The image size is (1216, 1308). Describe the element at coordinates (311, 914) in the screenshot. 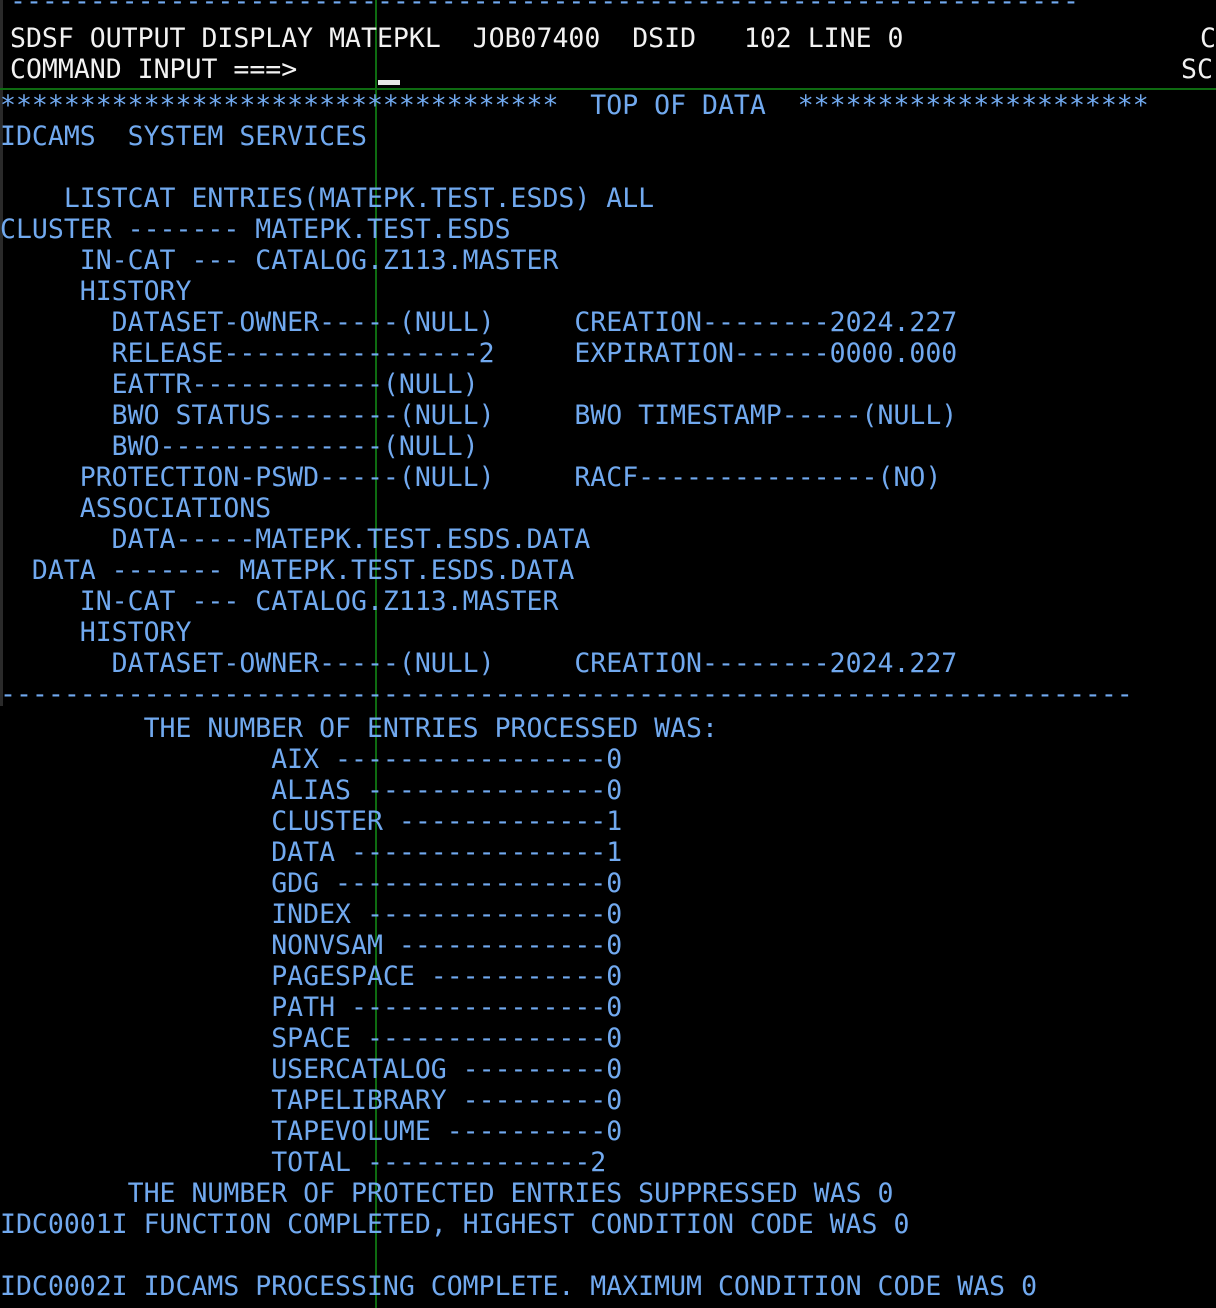

I see `entry-count-row: INDEX ---------------0` at that location.